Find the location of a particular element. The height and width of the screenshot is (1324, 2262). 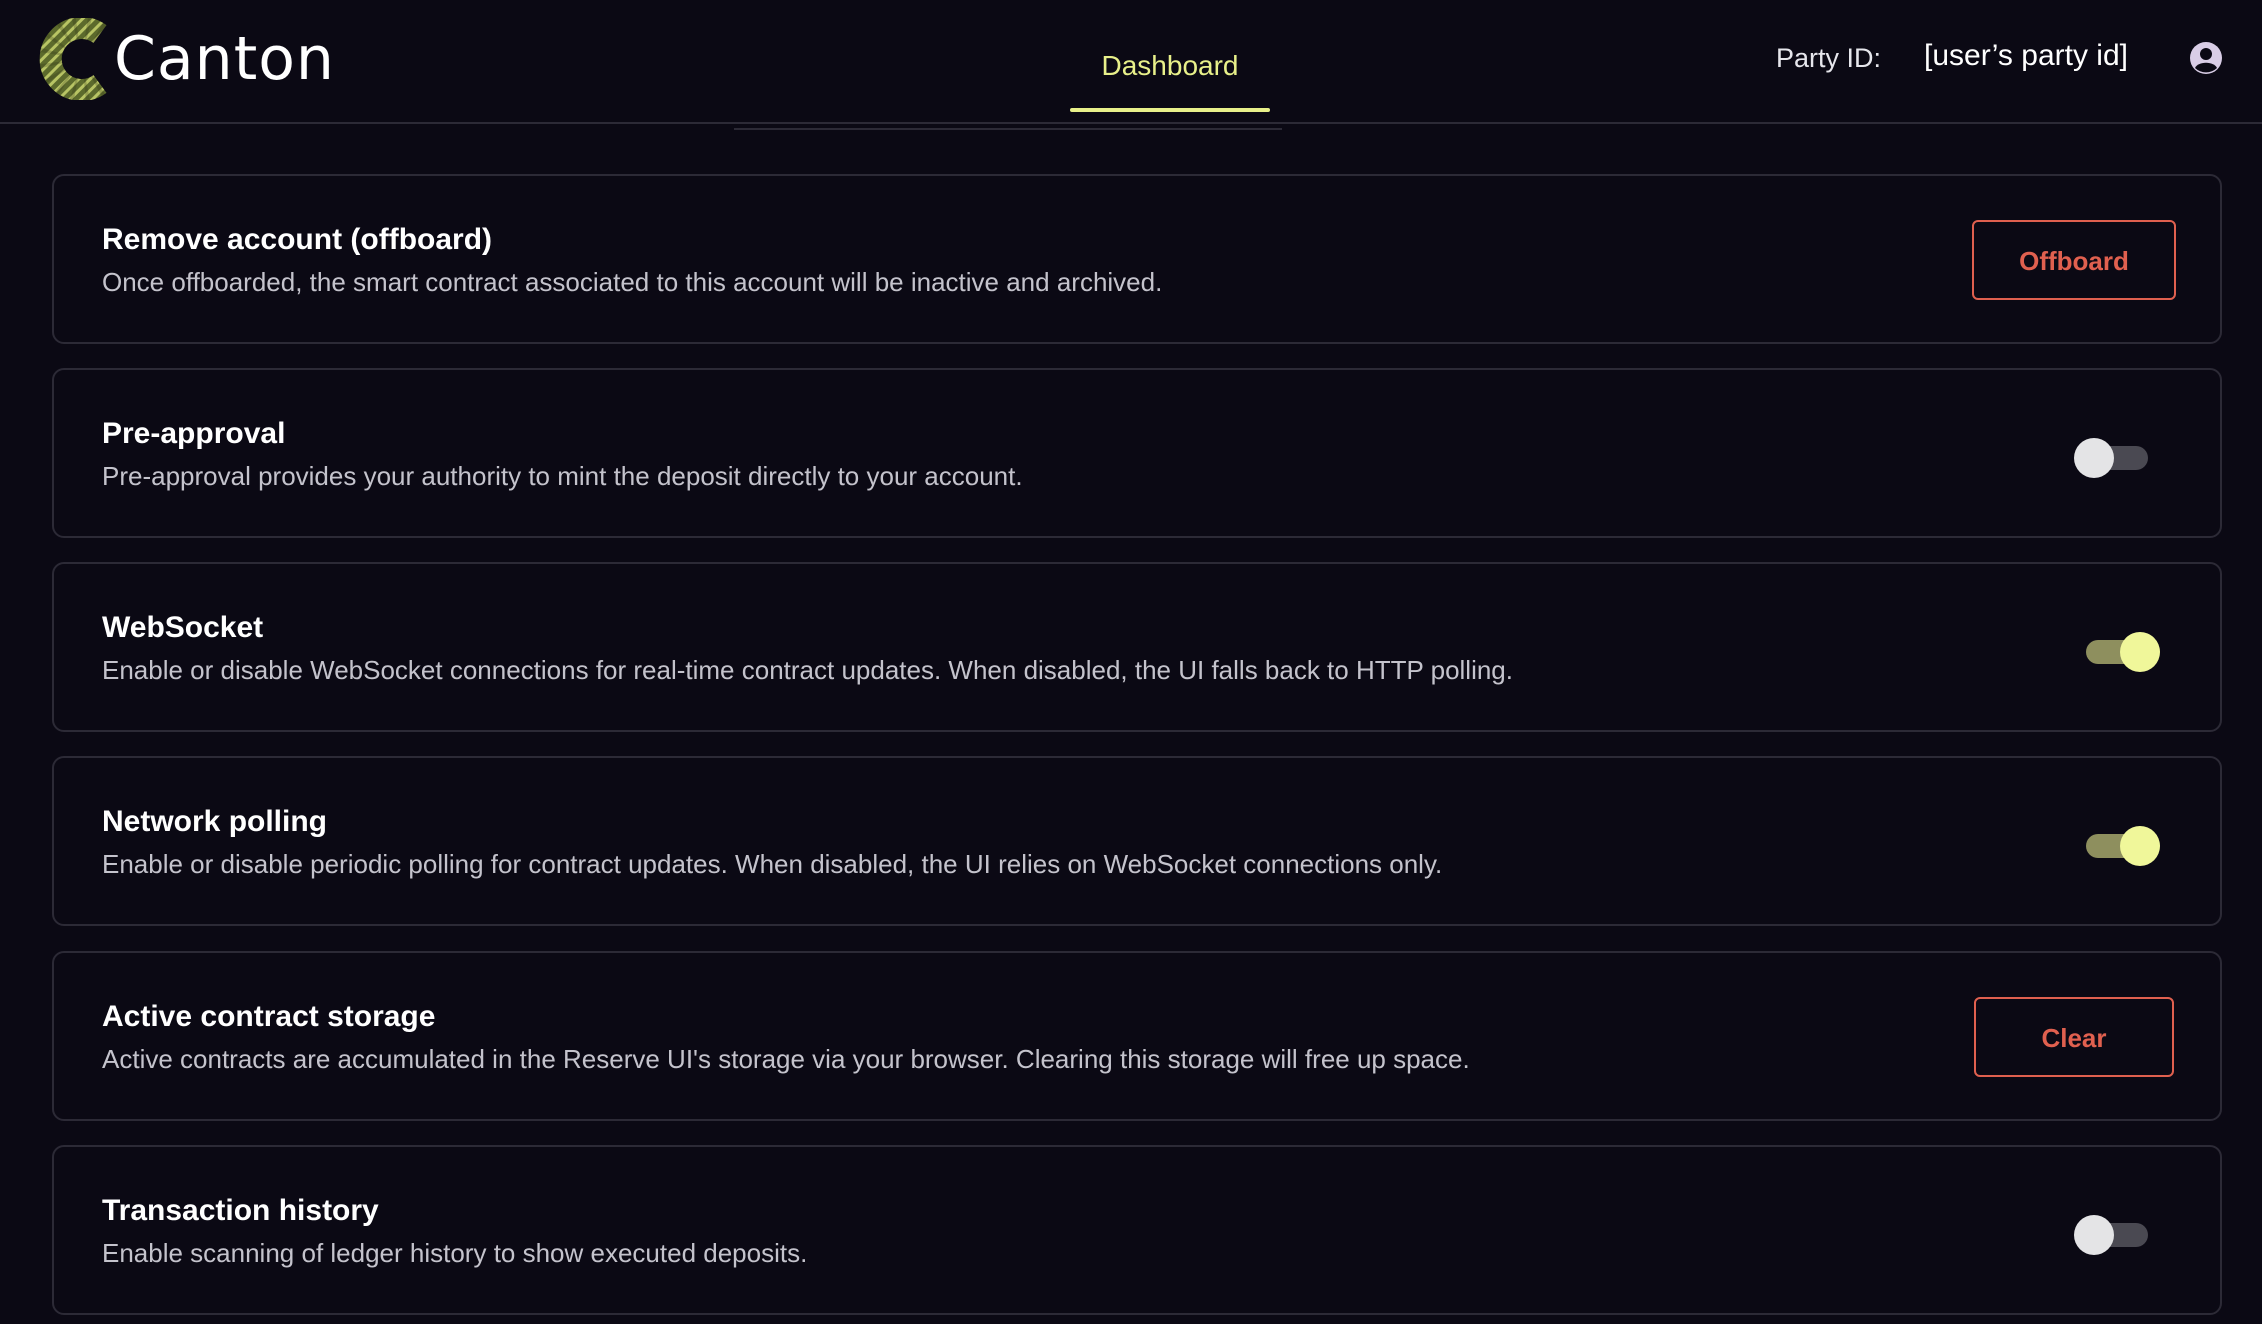

websocket-toggle is located at coordinates (2120, 652).